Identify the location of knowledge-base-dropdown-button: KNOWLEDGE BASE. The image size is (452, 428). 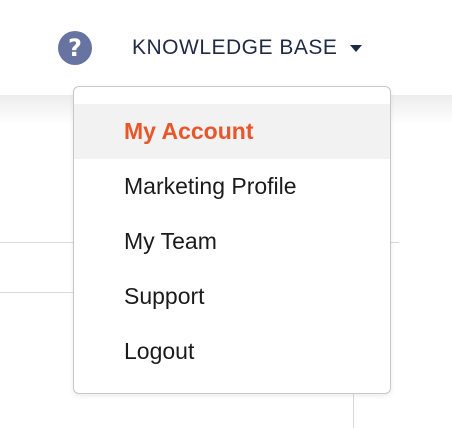
(247, 48).